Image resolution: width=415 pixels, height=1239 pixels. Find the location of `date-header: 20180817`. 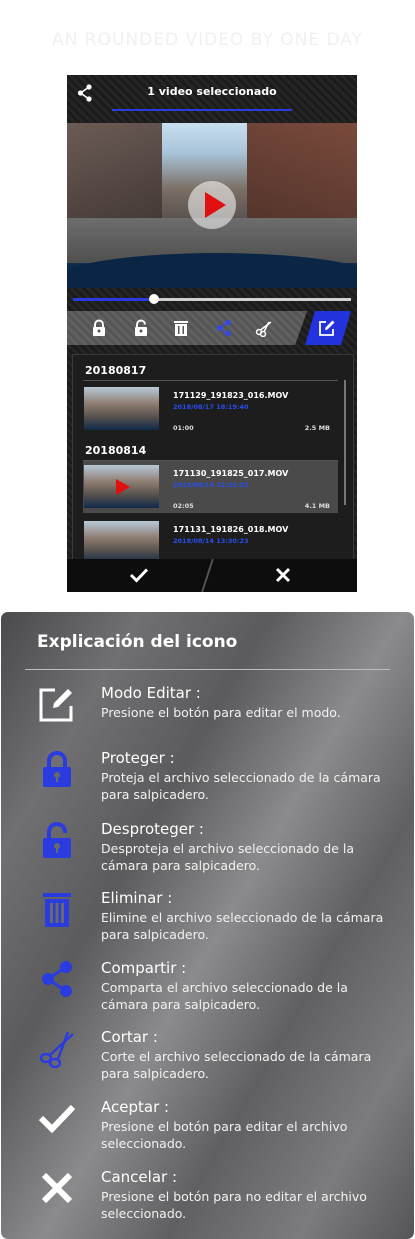

date-header: 20180817 is located at coordinates (116, 370).